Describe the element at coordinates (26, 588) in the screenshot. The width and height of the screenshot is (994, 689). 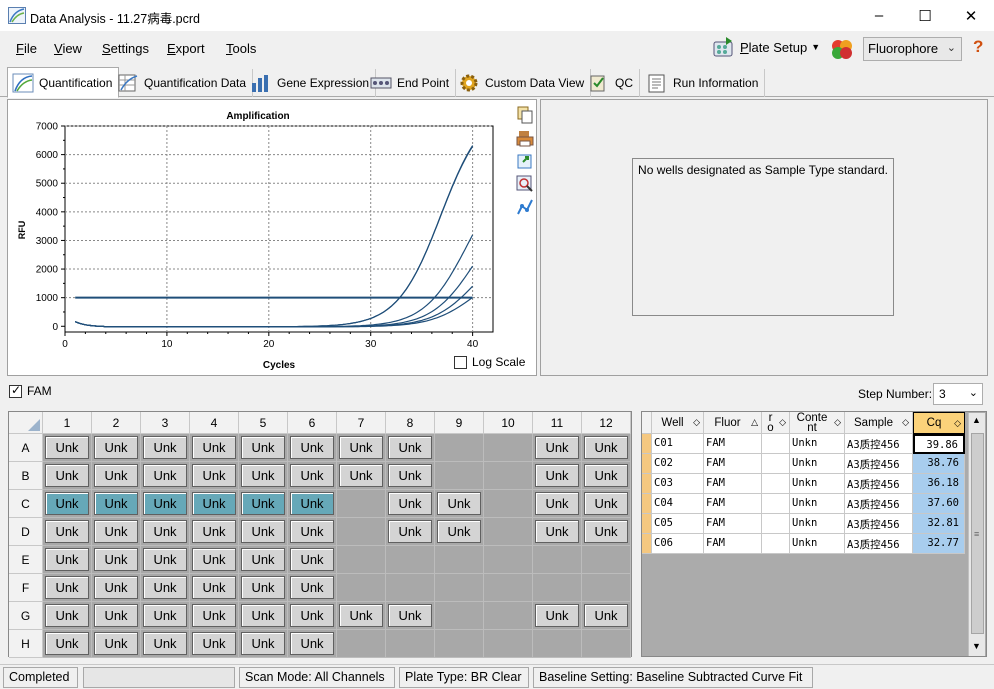
I see `plate-row-header: F` at that location.